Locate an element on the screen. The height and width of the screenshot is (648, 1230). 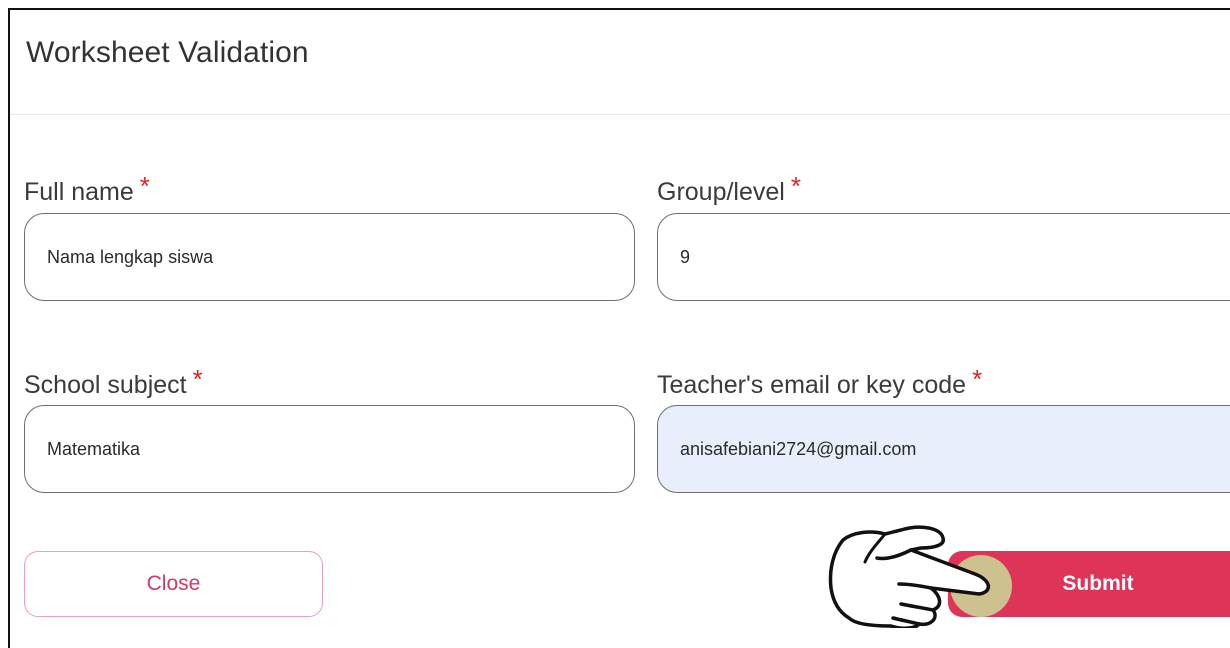
full-name-input: Nama lengkap siswa is located at coordinates (329, 257).